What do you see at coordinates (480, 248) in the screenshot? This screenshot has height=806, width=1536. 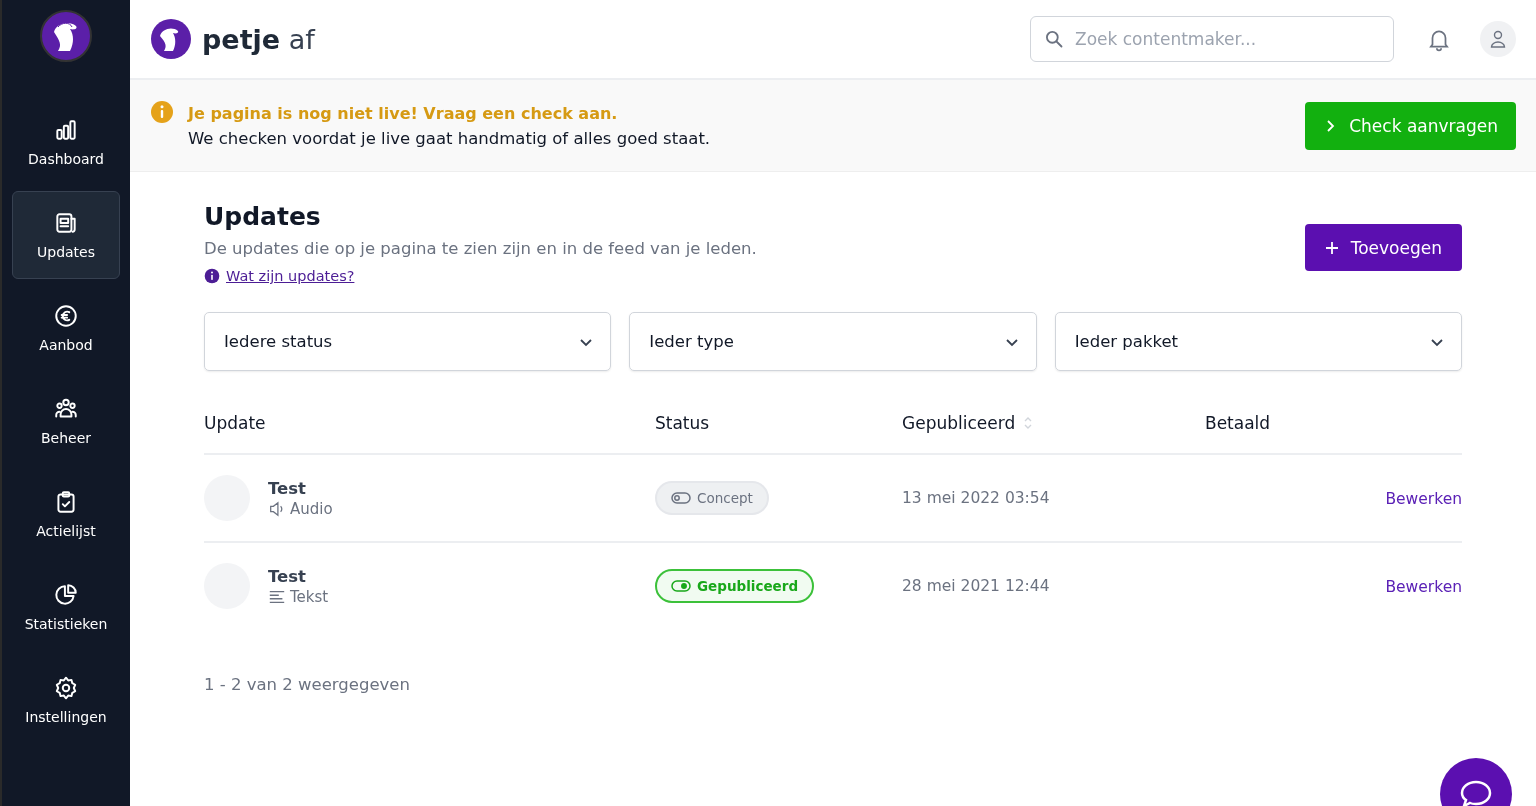 I see `page-subtitle: De updates die op je pagina te zien zijn en in de feed van je leden.` at bounding box center [480, 248].